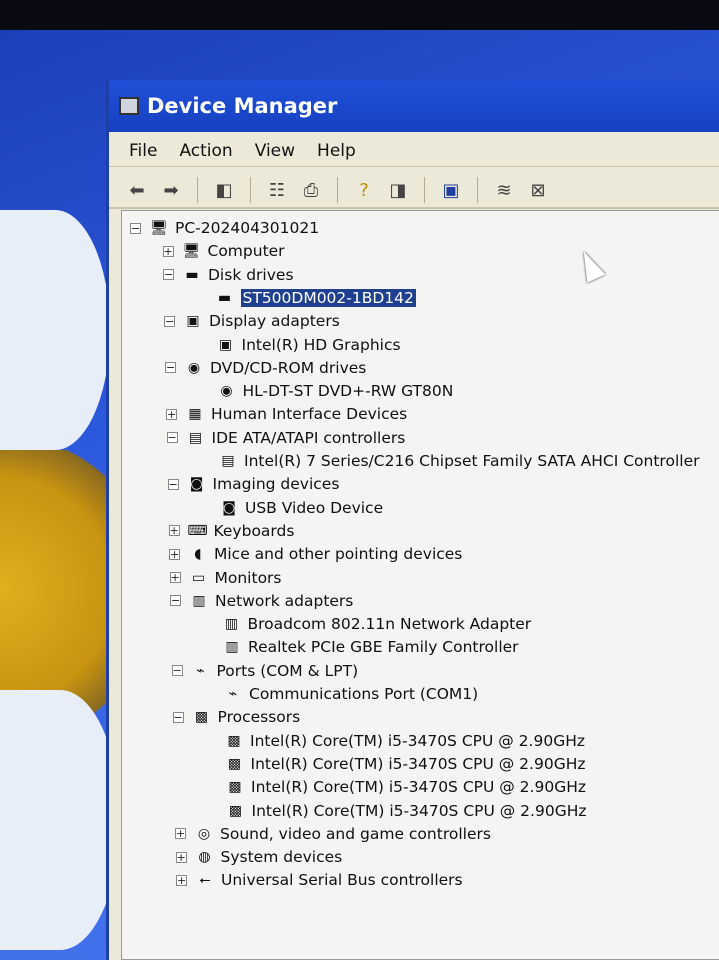  Describe the element at coordinates (309, 414) in the screenshot. I see `tree-item-label: Human Interface Devices` at that location.